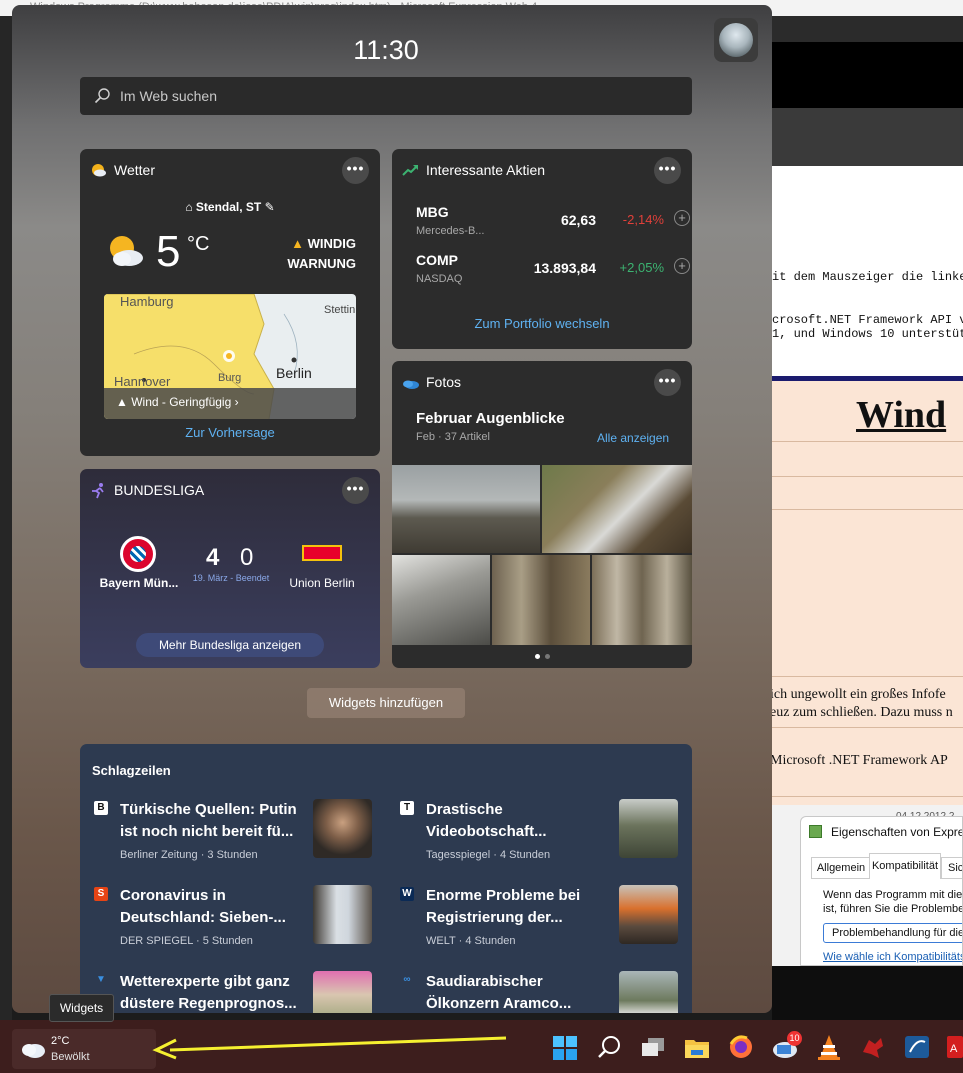 The image size is (963, 1073). What do you see at coordinates (355, 490) in the screenshot?
I see `bundesliga-more-button: •••` at bounding box center [355, 490].